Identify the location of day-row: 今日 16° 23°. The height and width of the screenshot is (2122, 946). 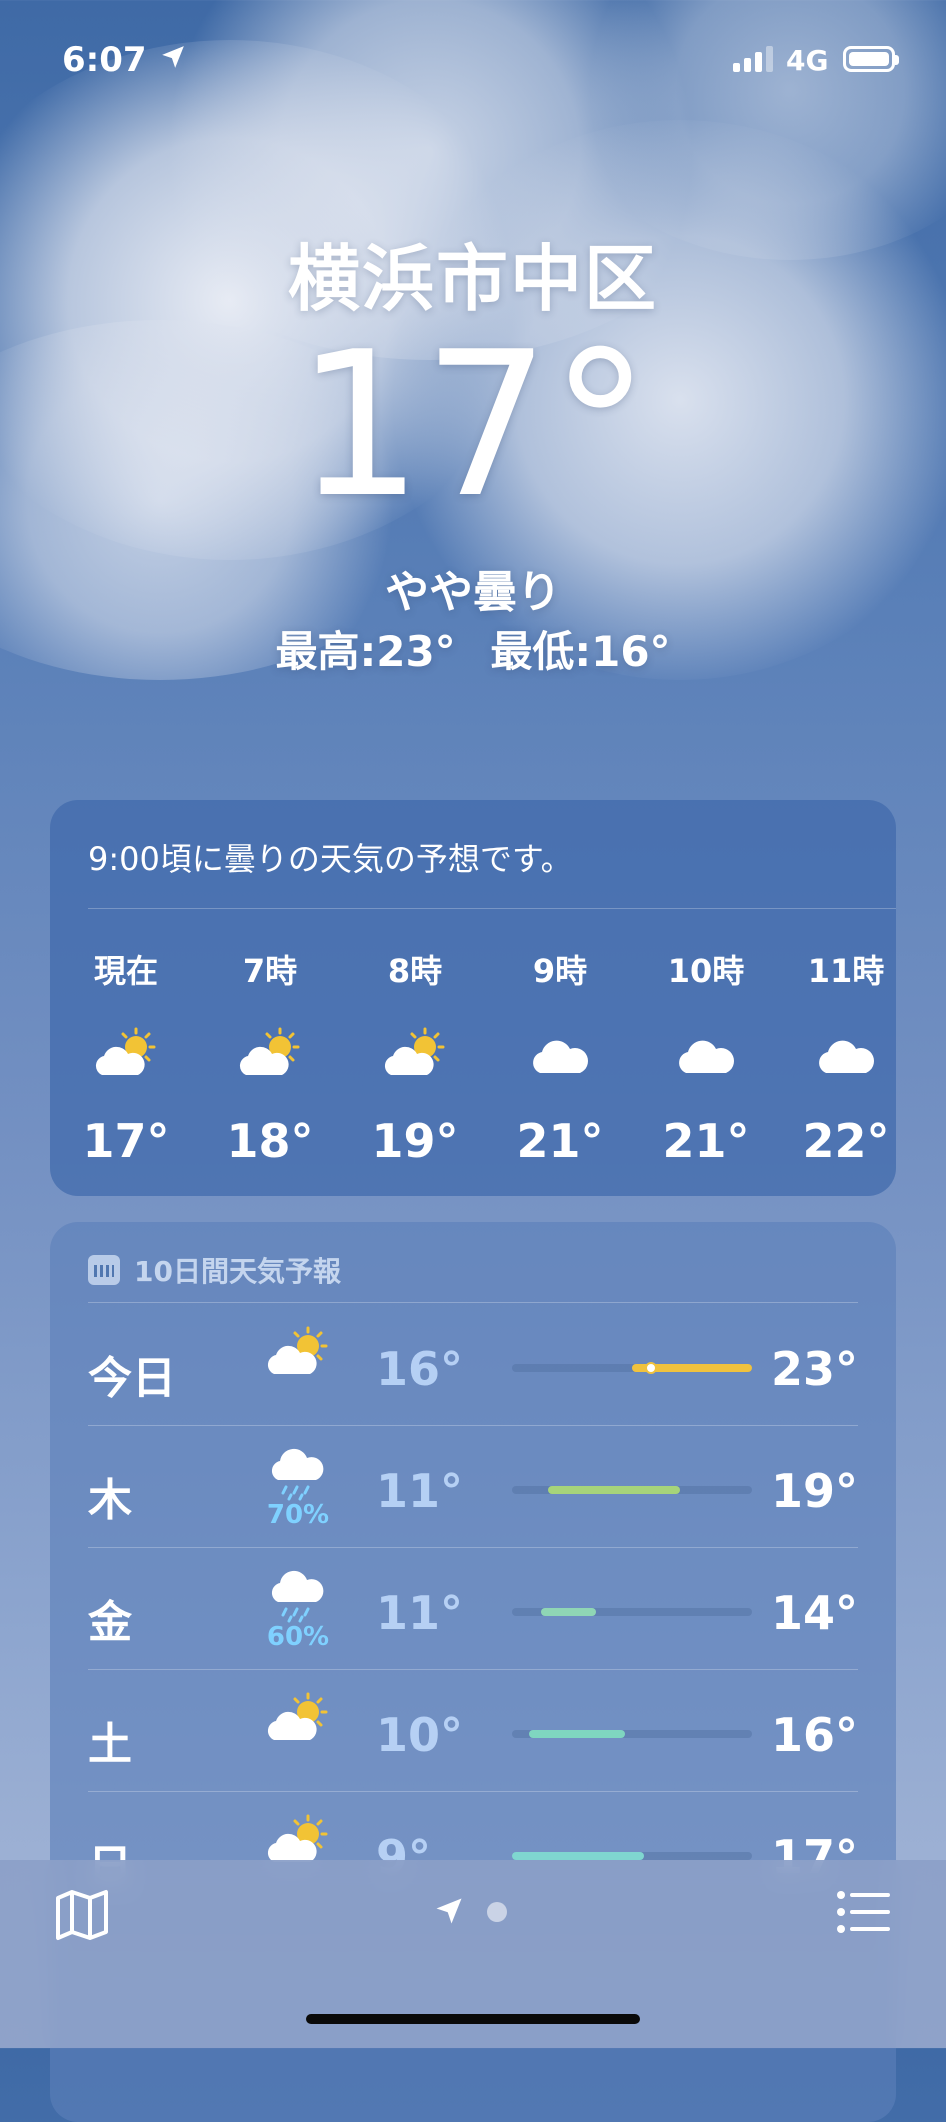
(473, 1365).